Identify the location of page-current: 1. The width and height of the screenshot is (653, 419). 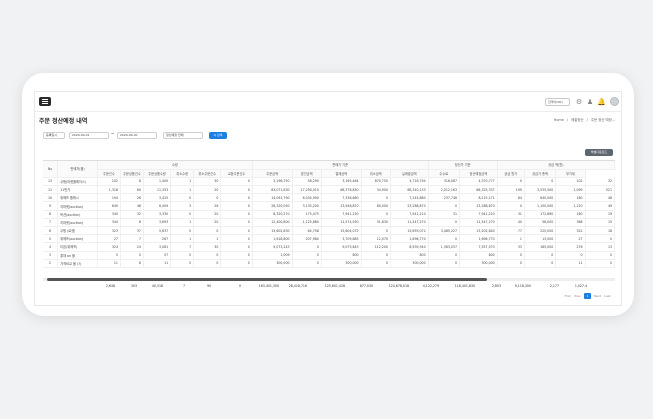
(588, 296).